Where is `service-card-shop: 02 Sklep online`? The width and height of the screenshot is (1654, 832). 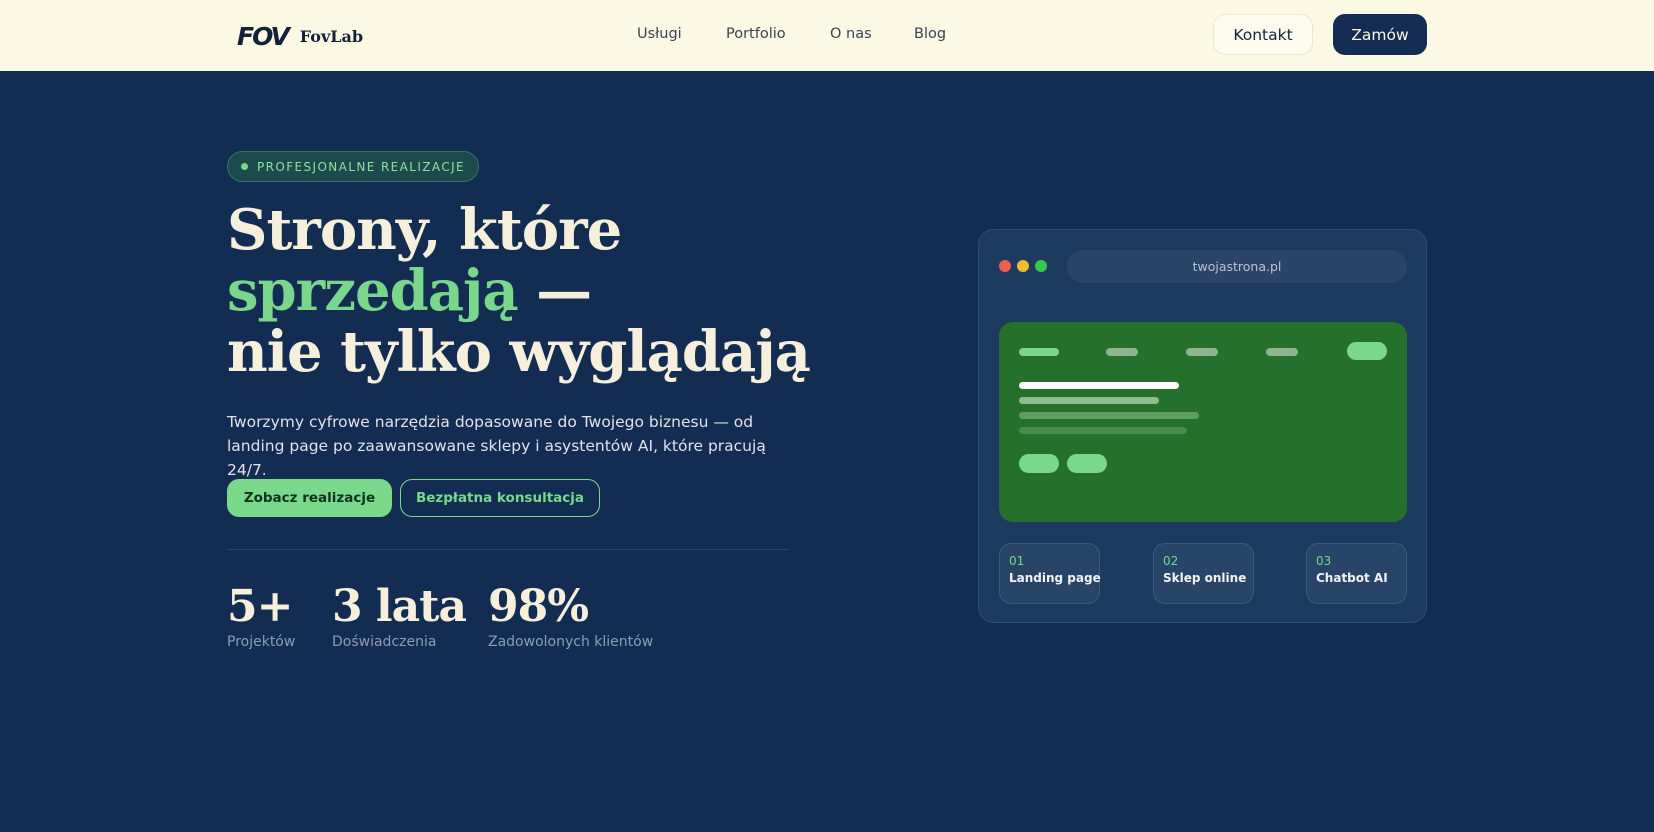
service-card-shop: 02 Sklep online is located at coordinates (1203, 573).